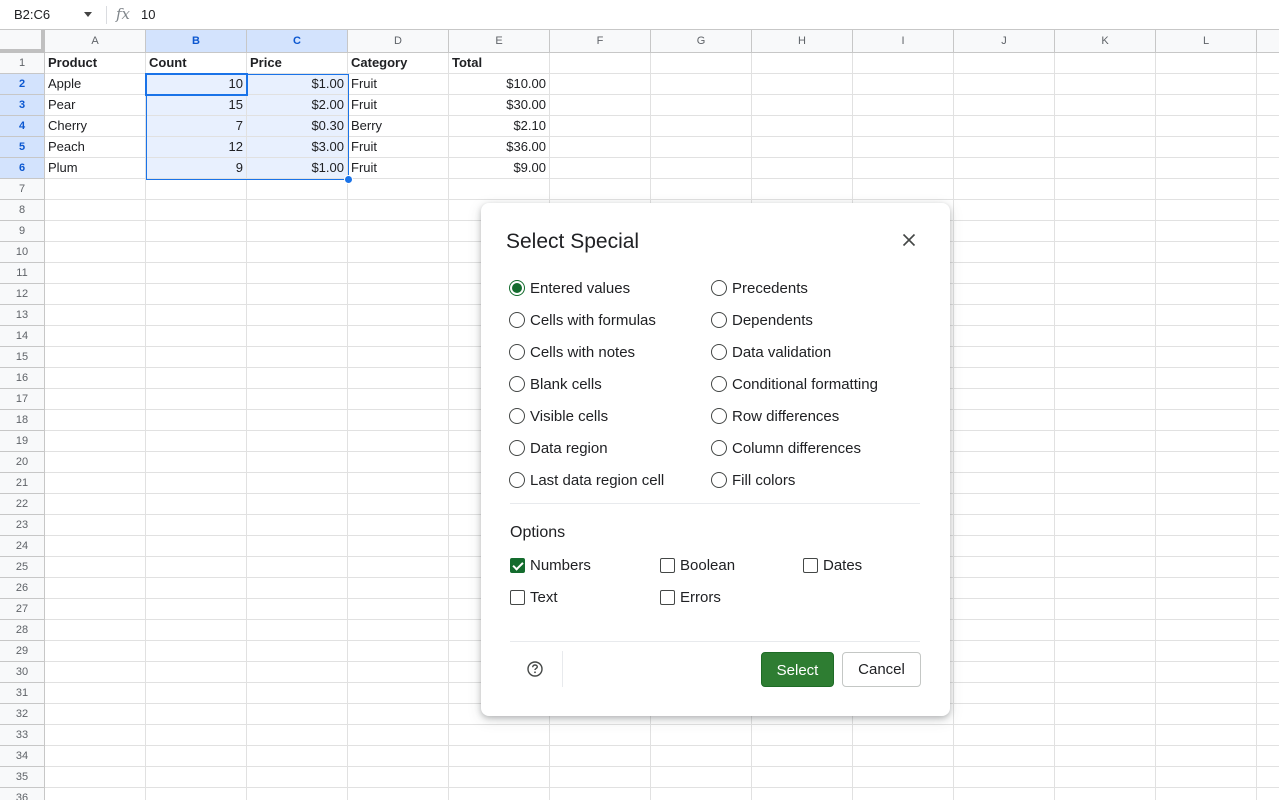 The height and width of the screenshot is (800, 1279). I want to click on cell: Apple, so click(95, 84).